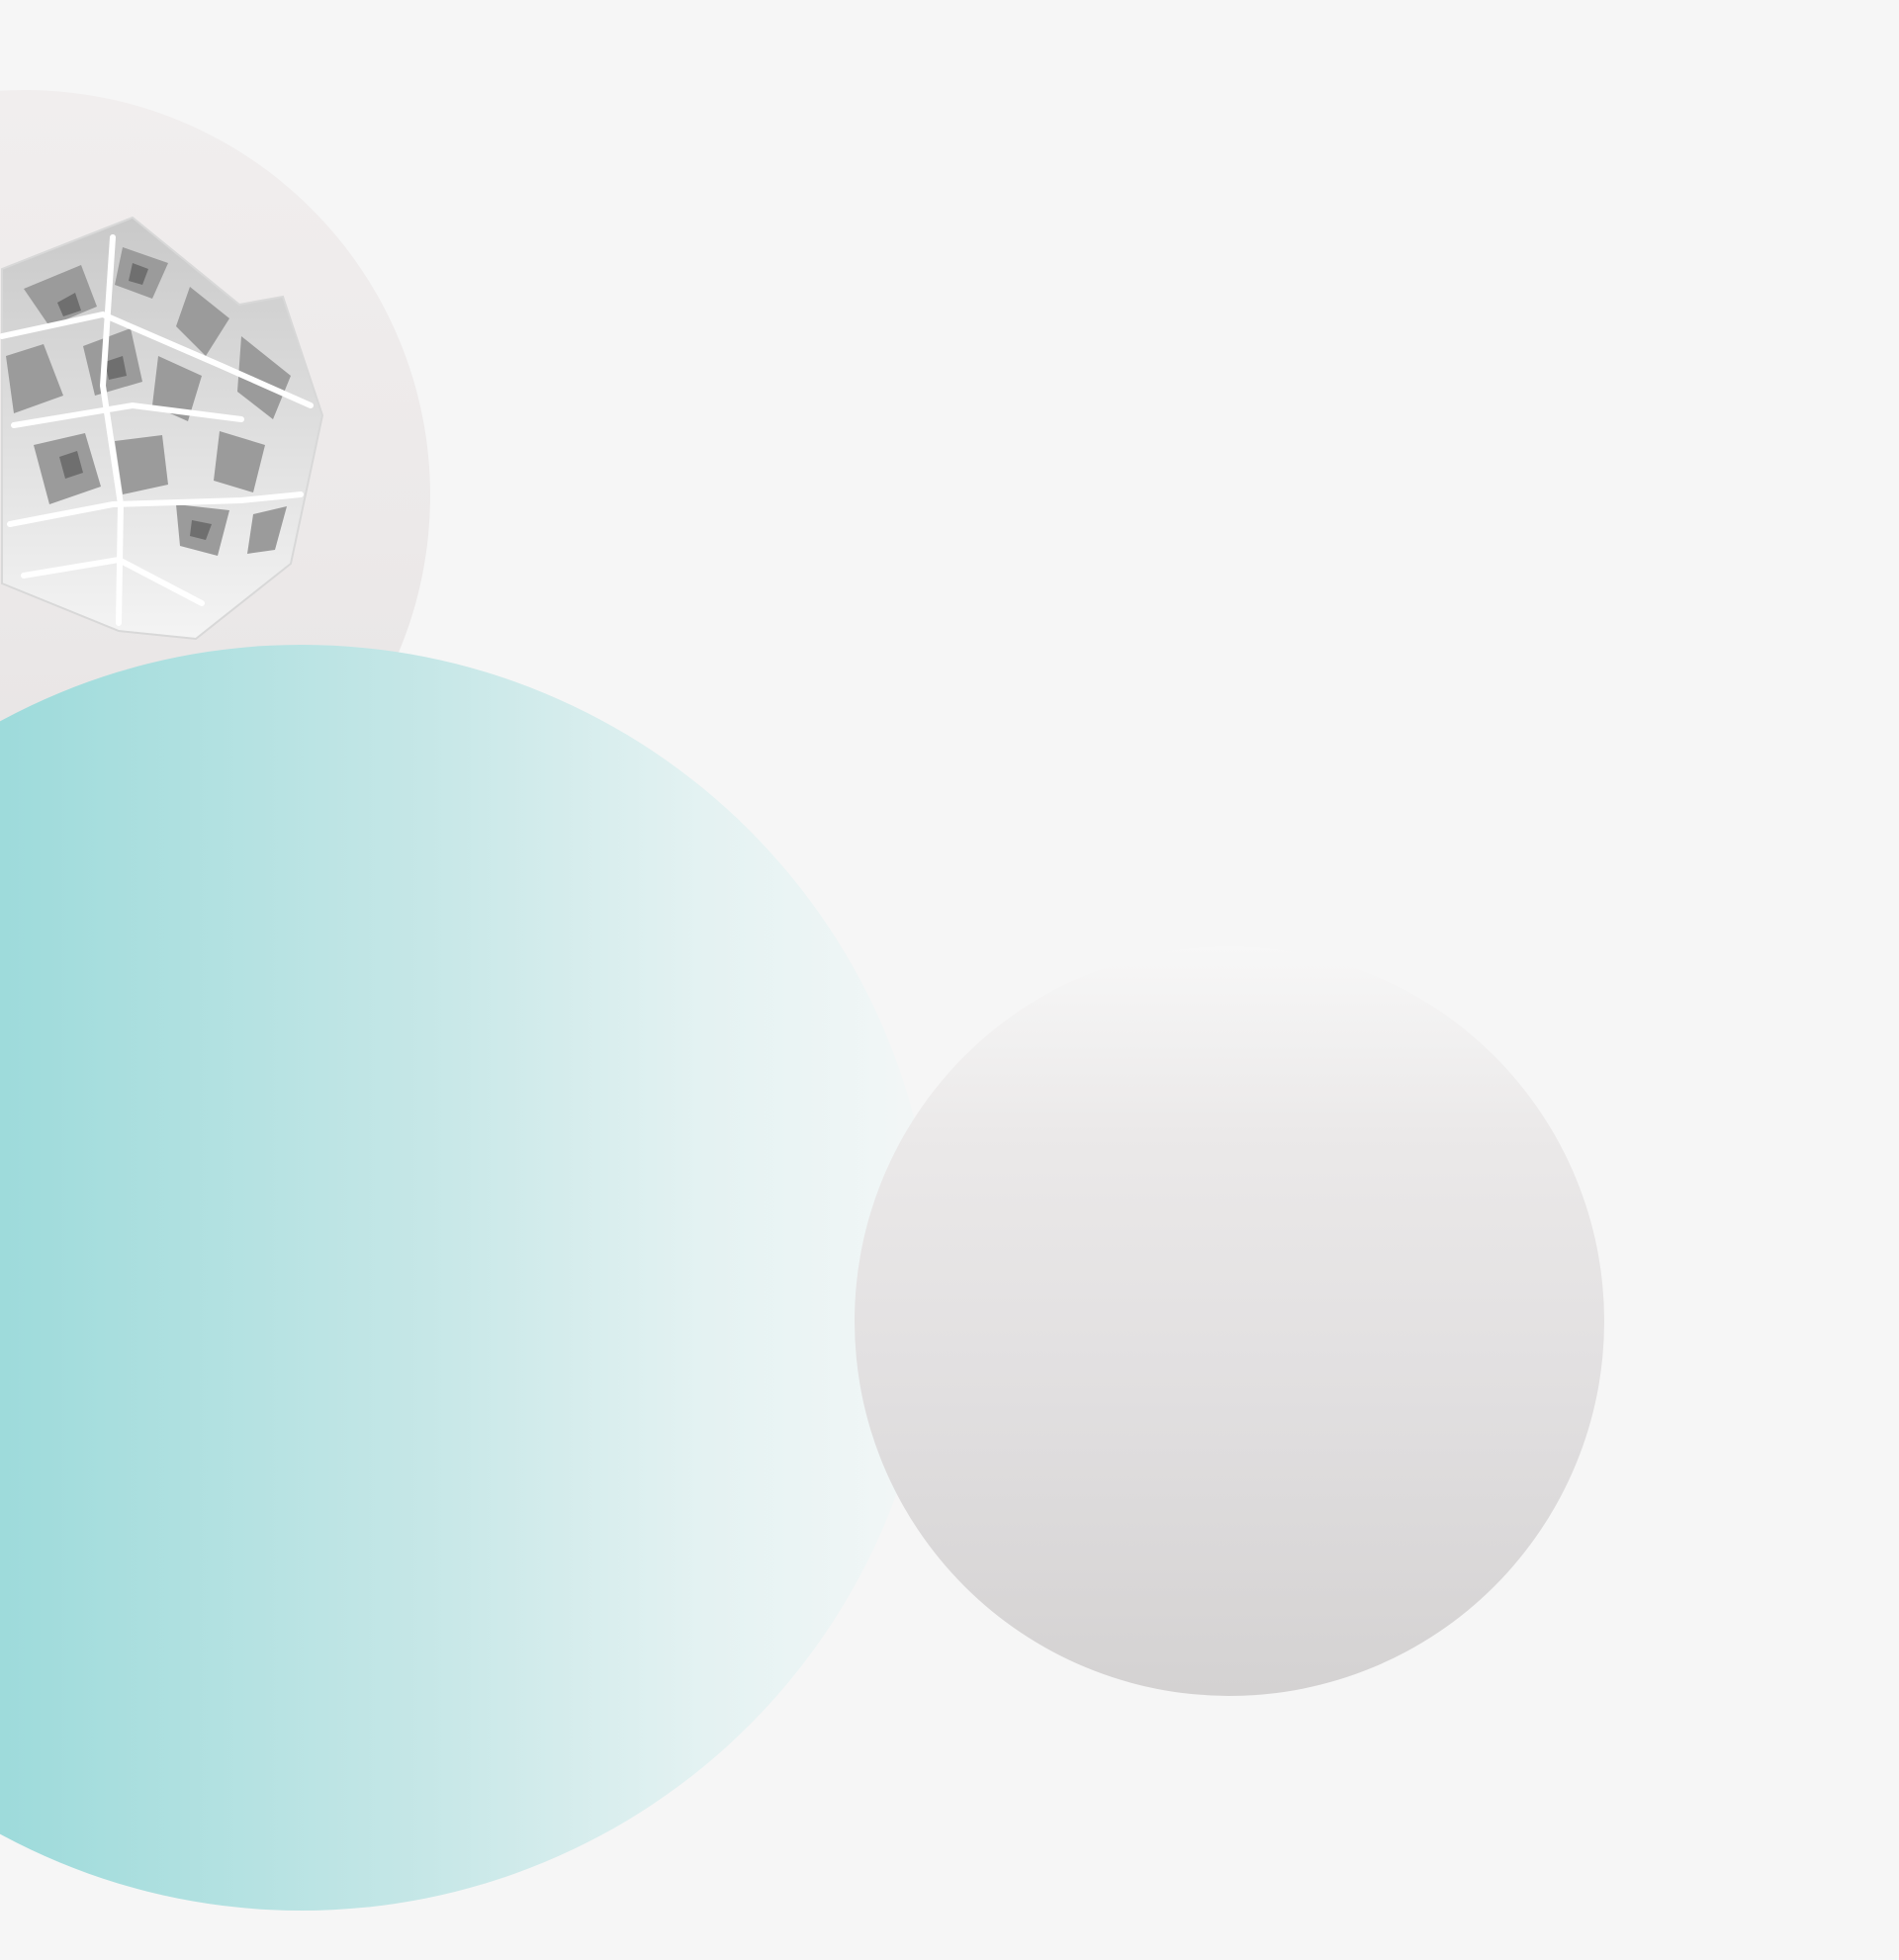  Describe the element at coordinates (162, 428) in the screenshot. I see `lattice-polyhedron-image` at that location.